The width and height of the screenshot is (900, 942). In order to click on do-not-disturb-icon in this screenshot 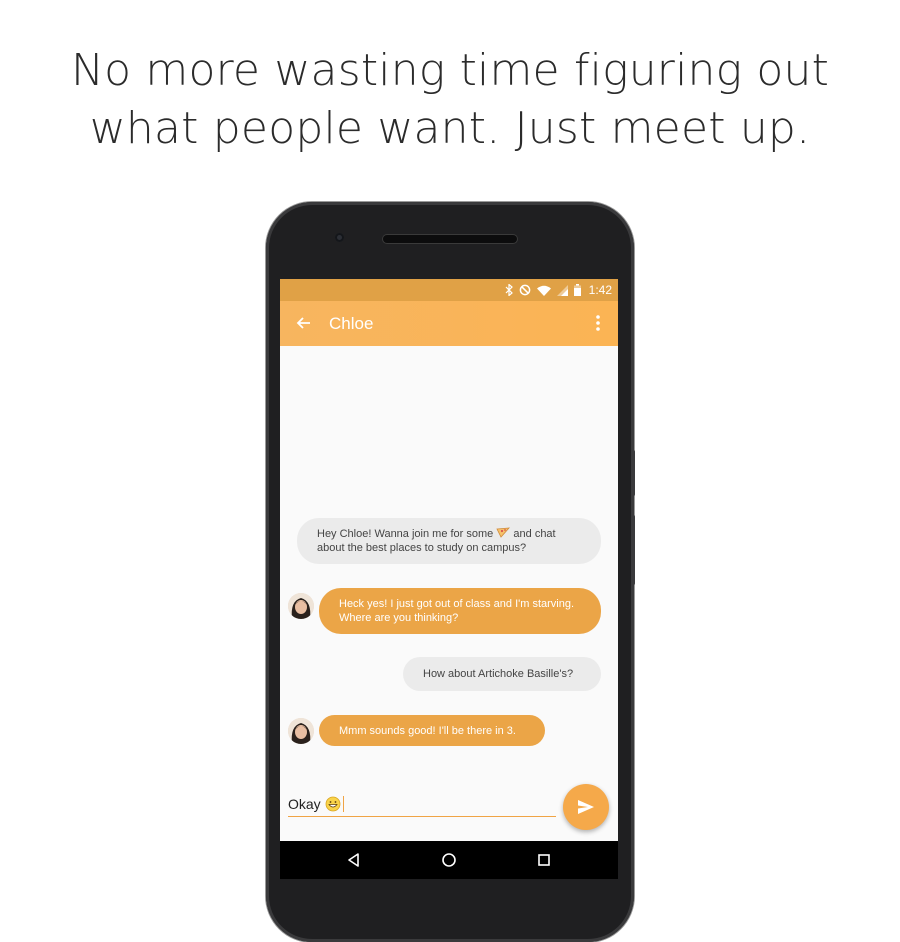, I will do `click(524, 290)`.